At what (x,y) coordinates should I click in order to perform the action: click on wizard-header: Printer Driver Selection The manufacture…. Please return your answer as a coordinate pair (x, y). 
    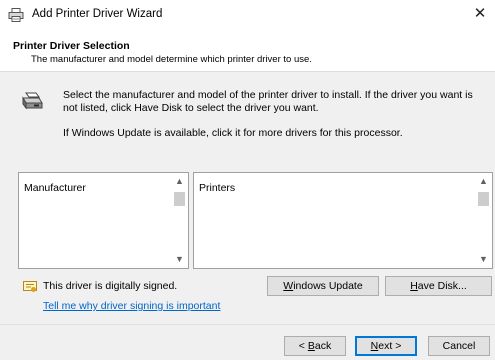
    Looking at the image, I should click on (247, 51).